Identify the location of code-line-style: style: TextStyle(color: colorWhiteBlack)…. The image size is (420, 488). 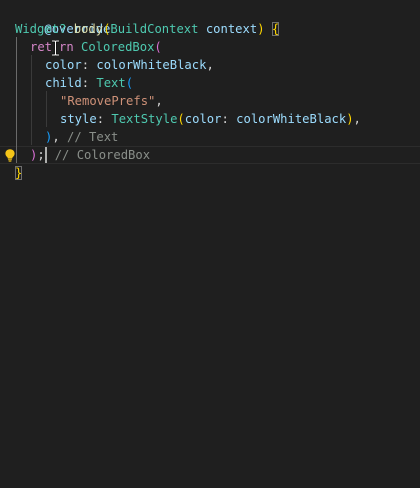
(210, 119).